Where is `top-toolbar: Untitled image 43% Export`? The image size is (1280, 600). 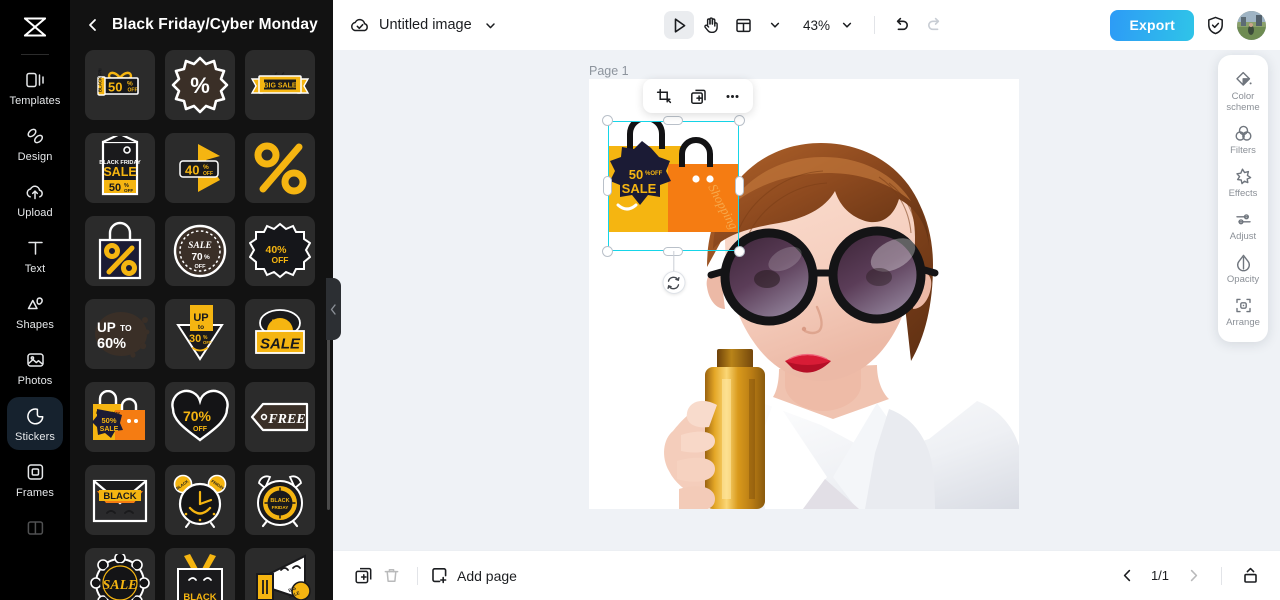
top-toolbar: Untitled image 43% Export is located at coordinates (806, 25).